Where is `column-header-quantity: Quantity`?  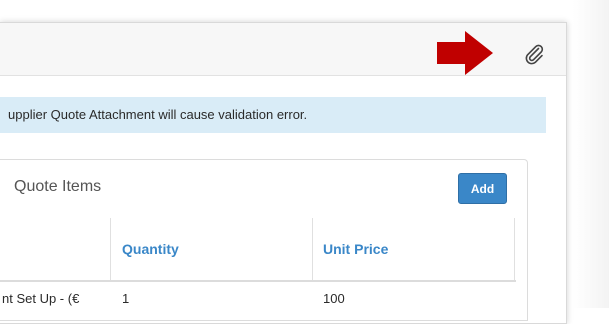 column-header-quantity: Quantity is located at coordinates (150, 249).